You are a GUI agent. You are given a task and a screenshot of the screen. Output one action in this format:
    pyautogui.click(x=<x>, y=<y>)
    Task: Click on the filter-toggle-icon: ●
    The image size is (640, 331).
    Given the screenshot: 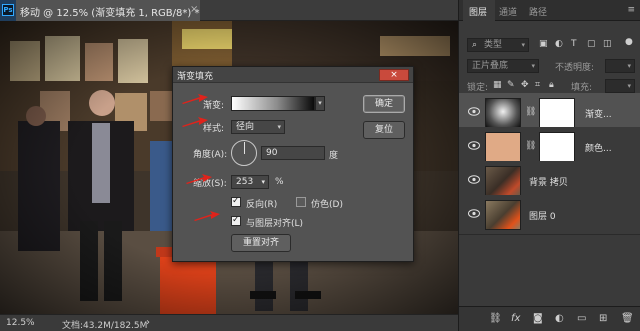 What is the action you would take?
    pyautogui.click(x=629, y=42)
    